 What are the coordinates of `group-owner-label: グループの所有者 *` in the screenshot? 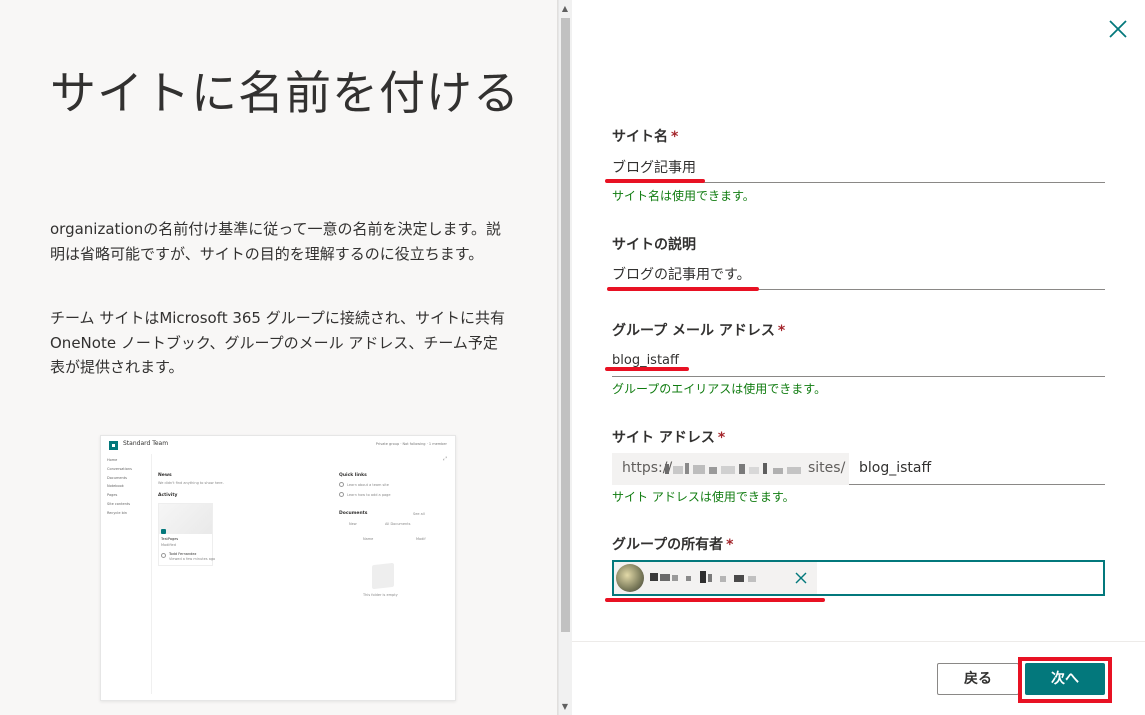 It's located at (673, 544).